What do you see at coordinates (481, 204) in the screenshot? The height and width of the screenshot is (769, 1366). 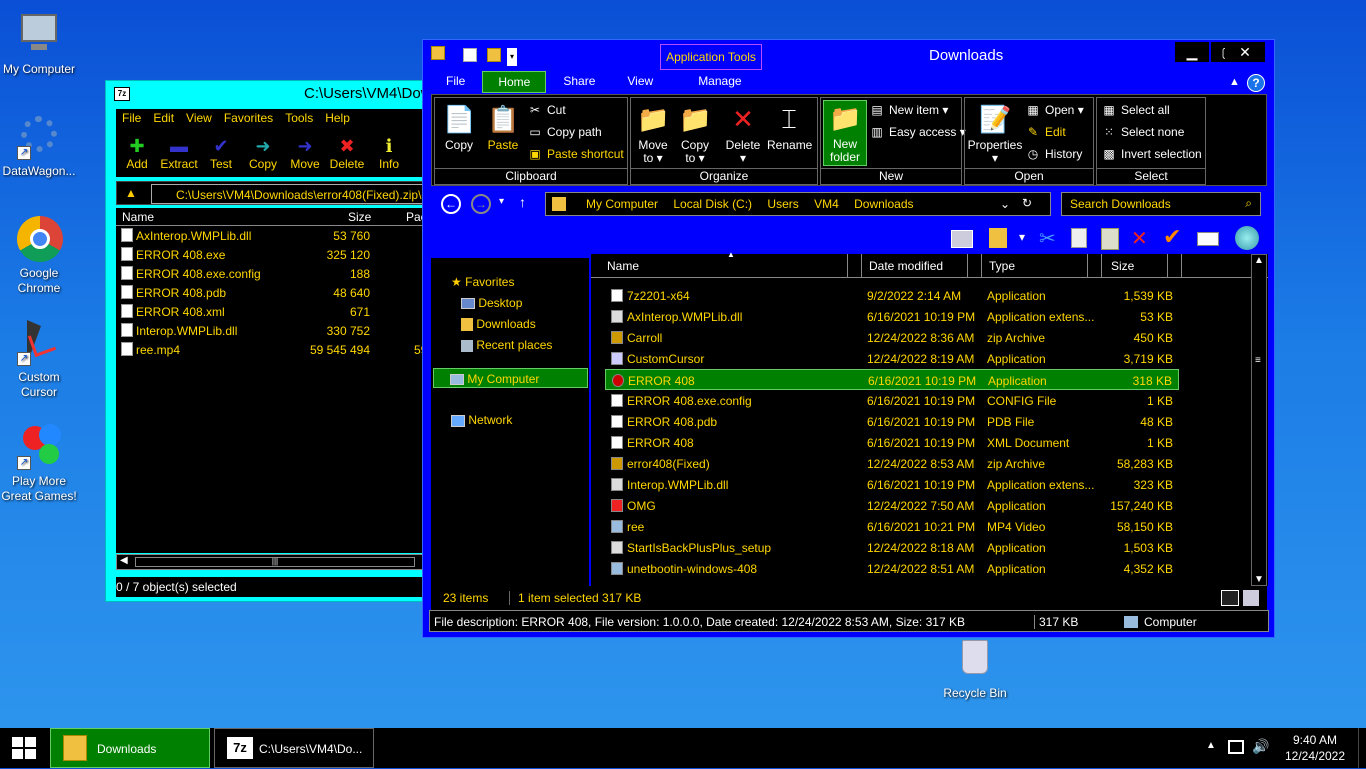 I see `forward-button: →` at bounding box center [481, 204].